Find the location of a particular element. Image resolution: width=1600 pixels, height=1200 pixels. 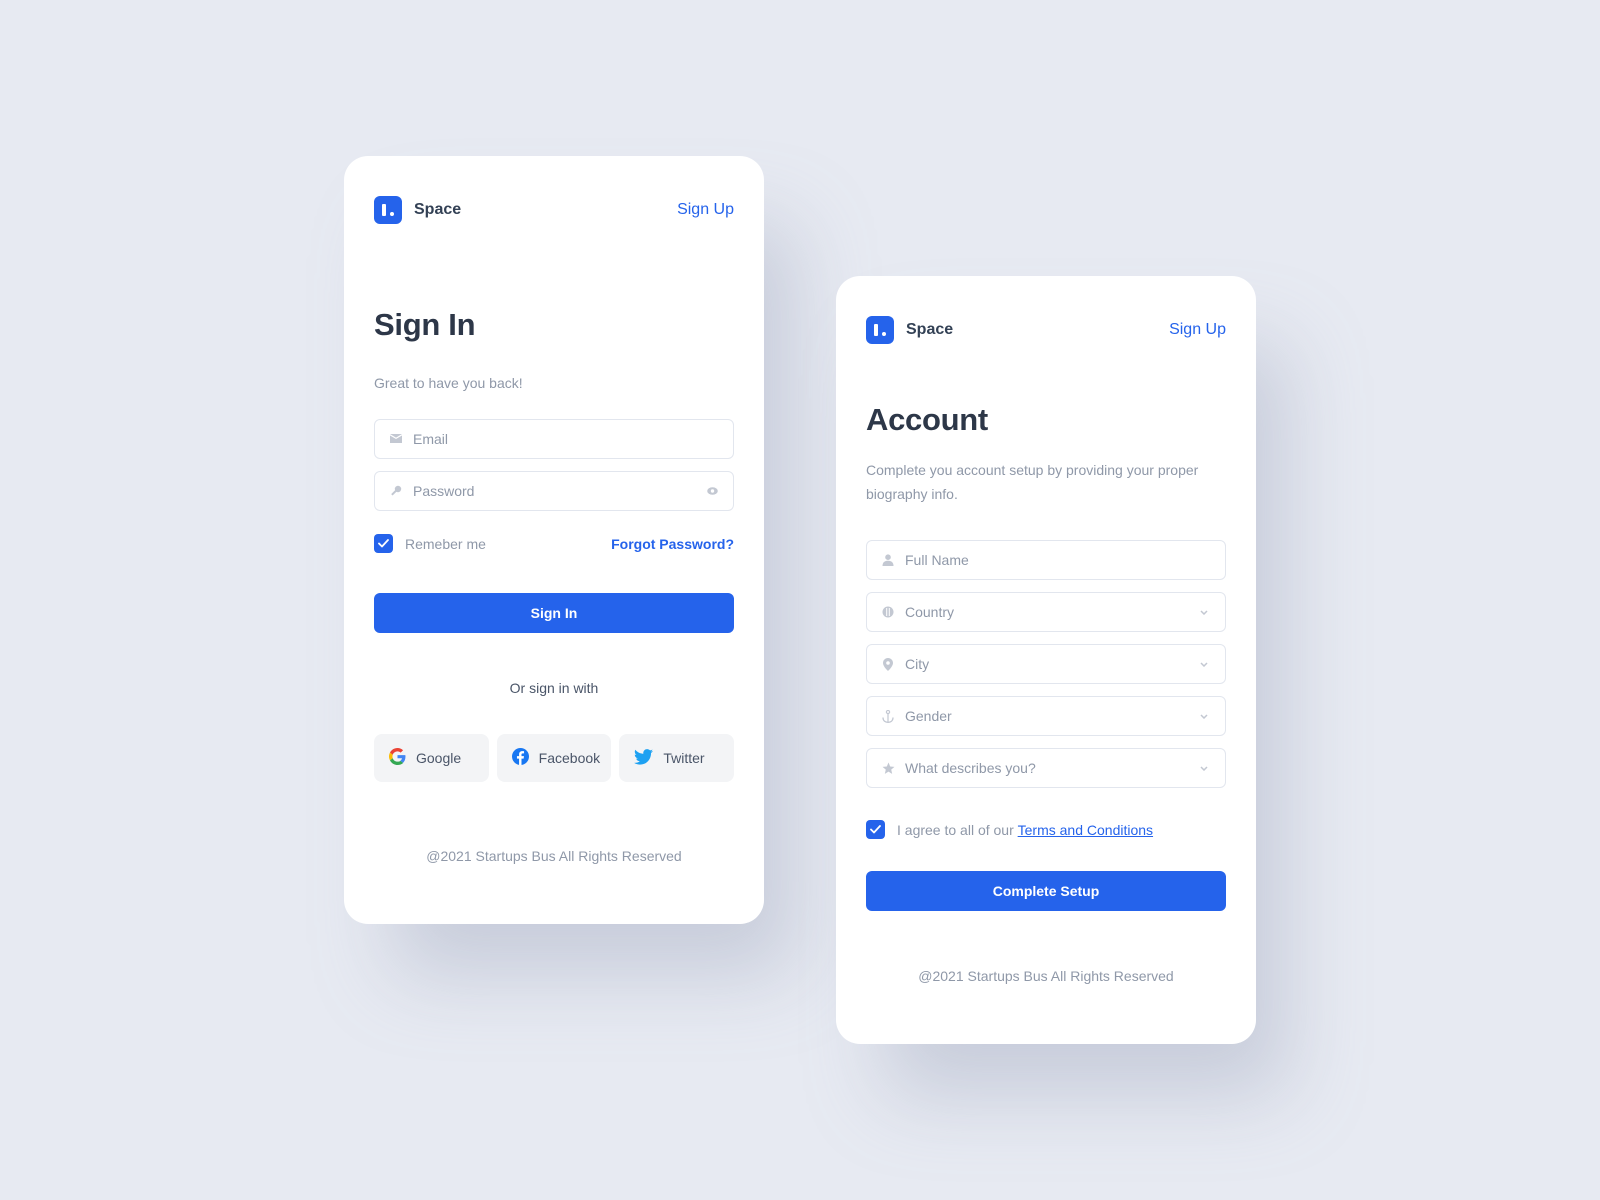

sign-in-button: Sign In is located at coordinates (554, 613).